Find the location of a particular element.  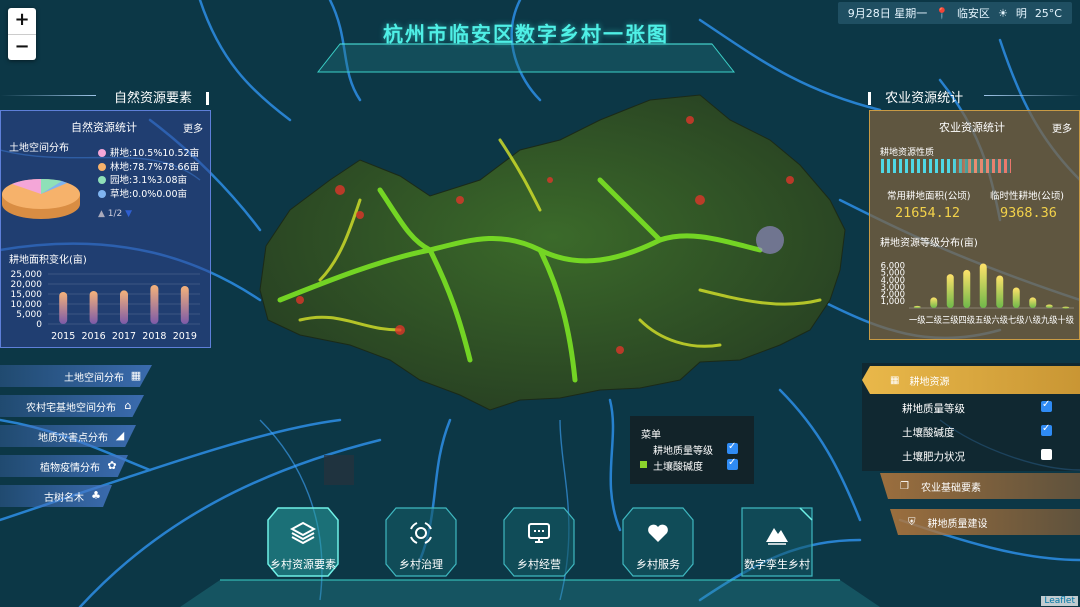

stat2-label: 临时性耕地(公顷) is located at coordinates (1027, 196).